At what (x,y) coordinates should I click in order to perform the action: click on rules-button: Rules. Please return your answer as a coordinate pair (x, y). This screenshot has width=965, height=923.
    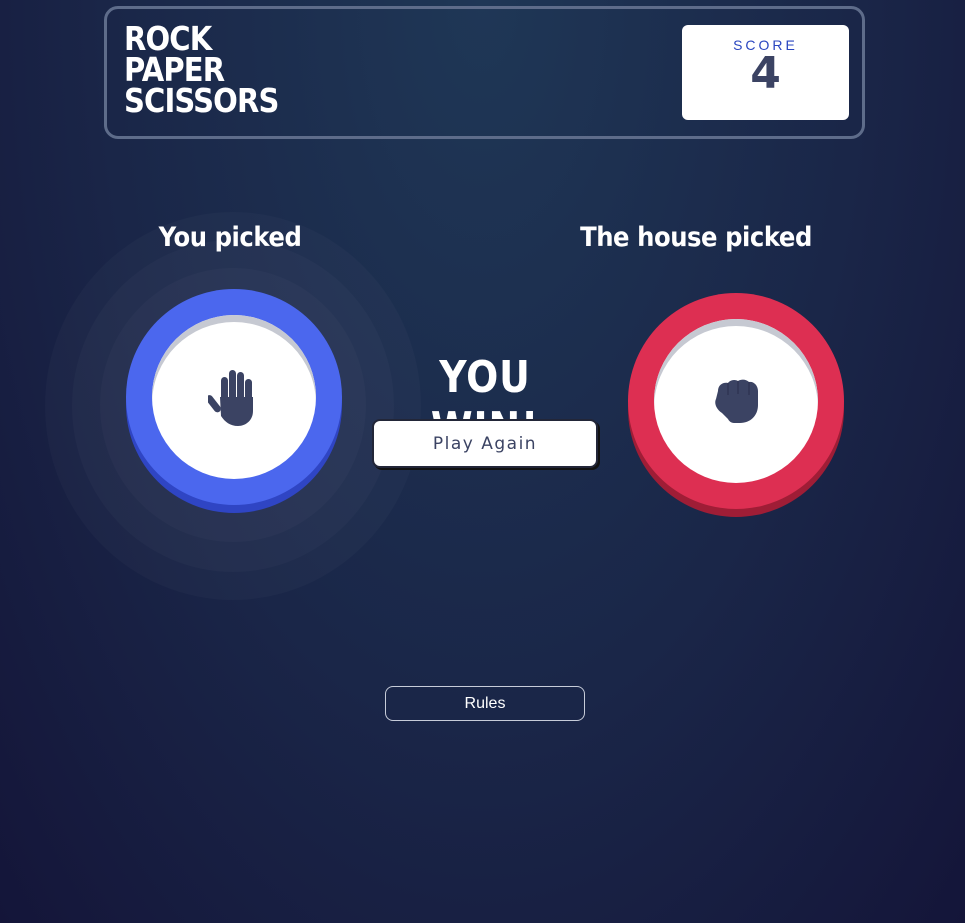
    Looking at the image, I should click on (485, 703).